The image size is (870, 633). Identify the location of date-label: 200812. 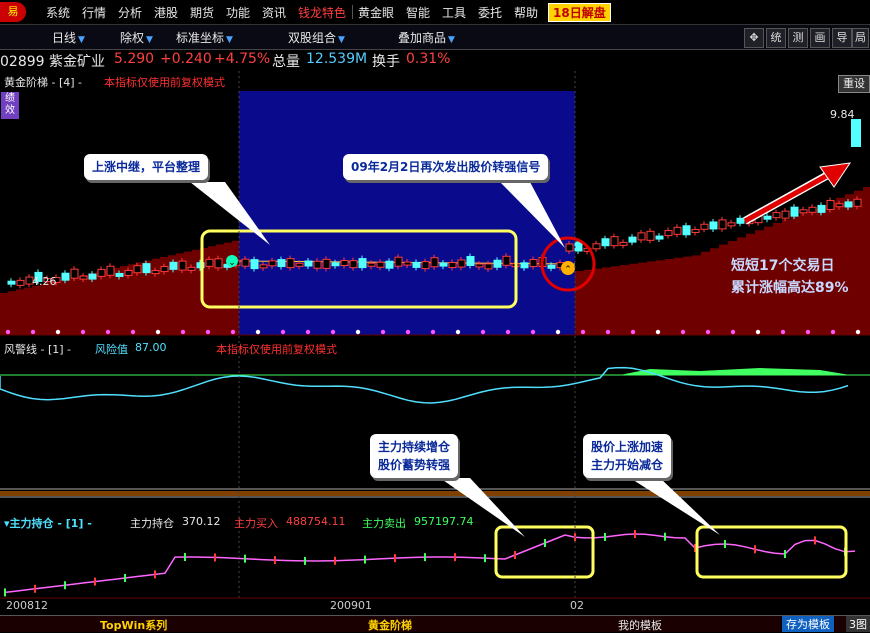
(27, 605).